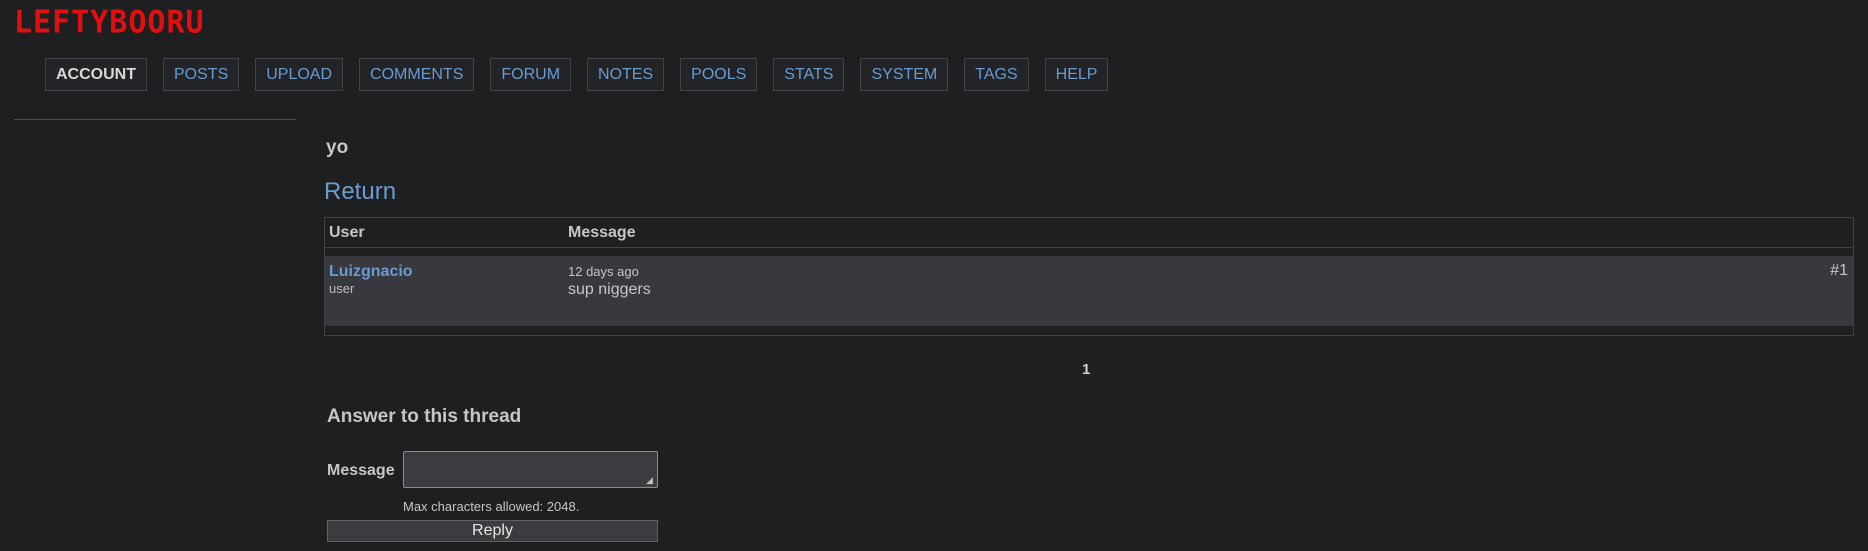 Image resolution: width=1868 pixels, height=551 pixels. Describe the element at coordinates (609, 289) in the screenshot. I see `post-message: sup niggers` at that location.